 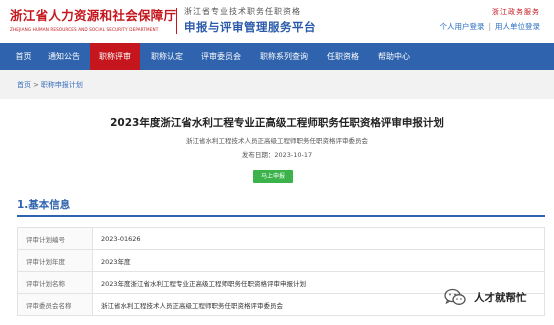 I want to click on breadcrumb: 首页 > 职称申报计划, so click(x=50, y=85).